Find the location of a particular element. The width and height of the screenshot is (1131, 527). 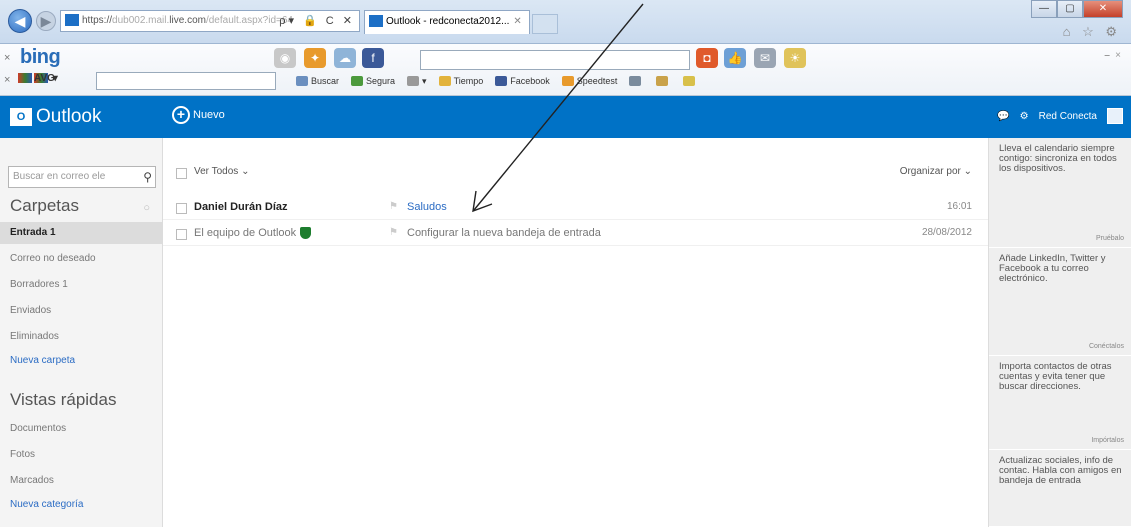

speedtest-button: Speedtest is located at coordinates (589, 81).